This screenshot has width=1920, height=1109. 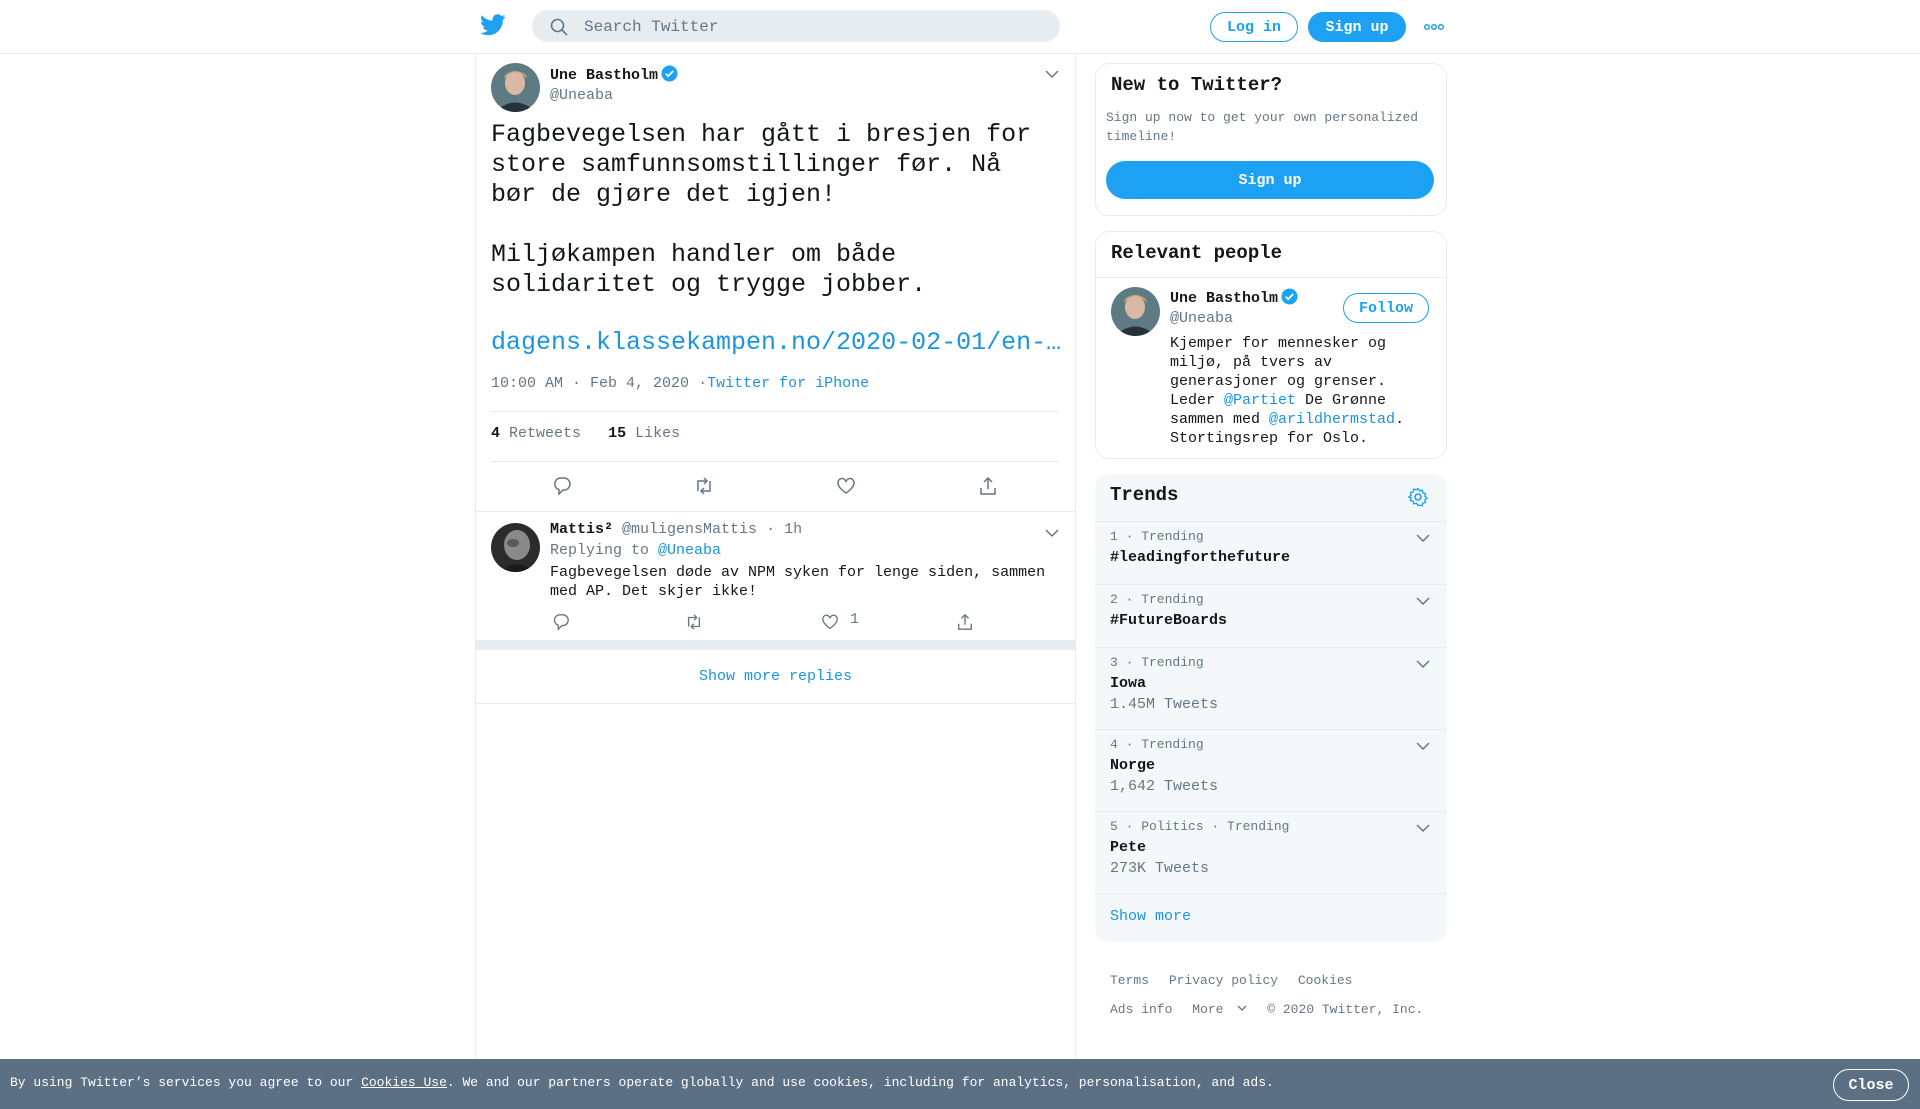 What do you see at coordinates (814, 27) in the screenshot?
I see `search-input` at bounding box center [814, 27].